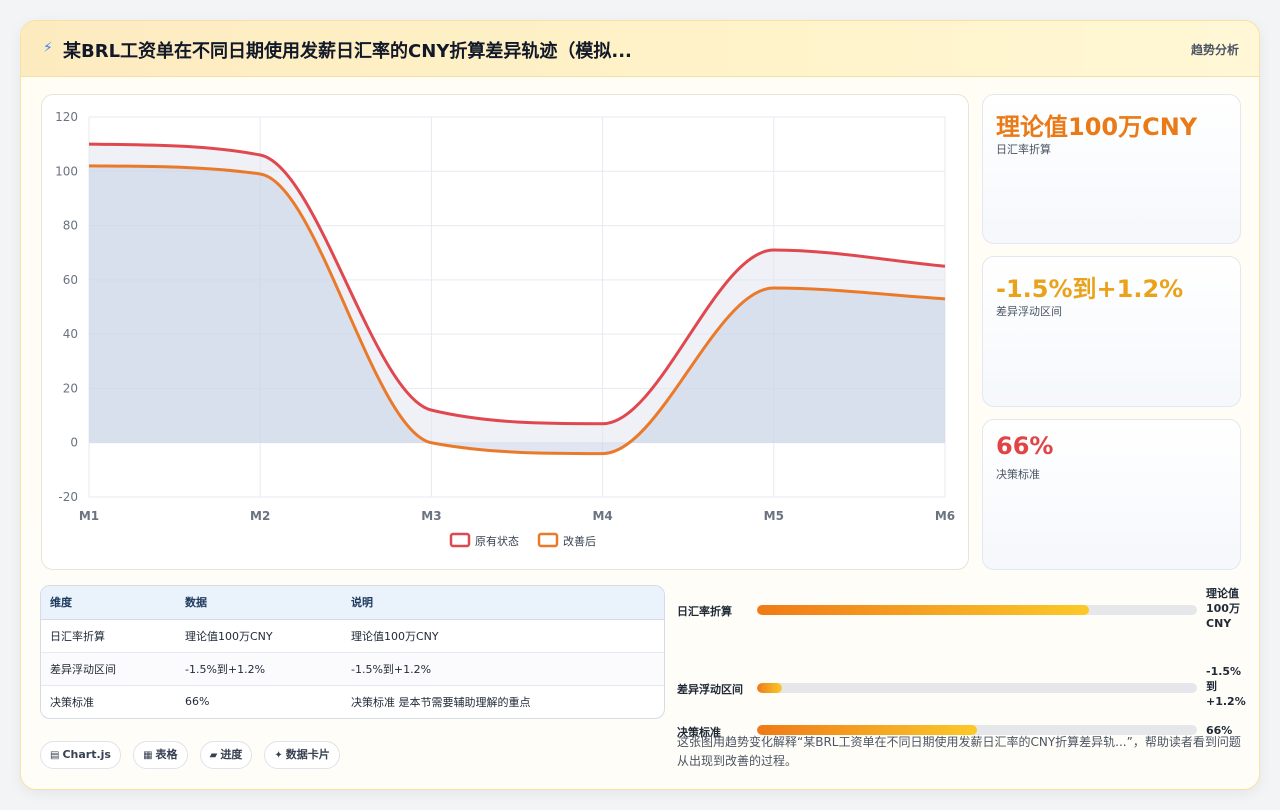 This screenshot has height=810, width=1280. Describe the element at coordinates (66, 171) in the screenshot. I see `y-tick-label: 100` at that location.